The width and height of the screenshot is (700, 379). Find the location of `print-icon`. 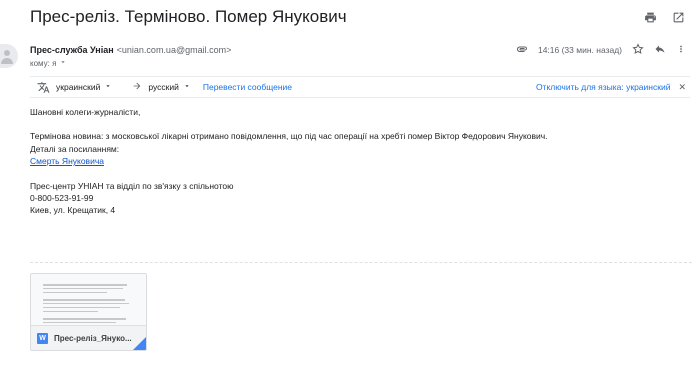

print-icon is located at coordinates (650, 17).